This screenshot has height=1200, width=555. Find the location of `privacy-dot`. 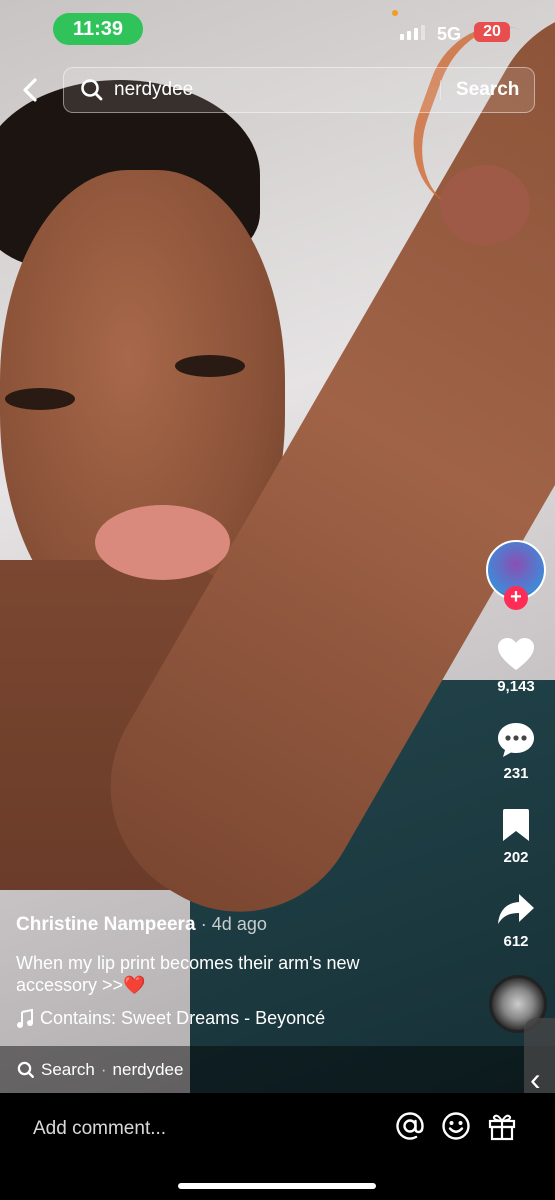

privacy-dot is located at coordinates (395, 13).